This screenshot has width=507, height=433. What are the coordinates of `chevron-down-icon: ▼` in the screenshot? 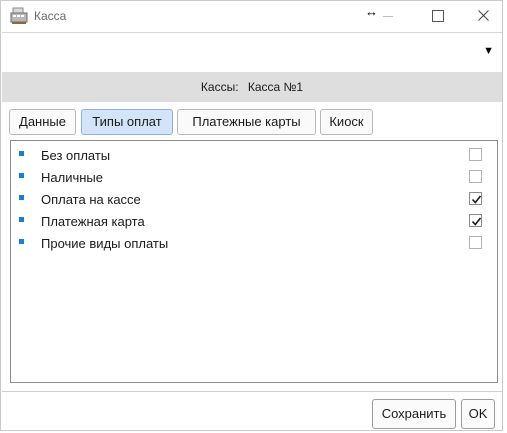 It's located at (488, 51).